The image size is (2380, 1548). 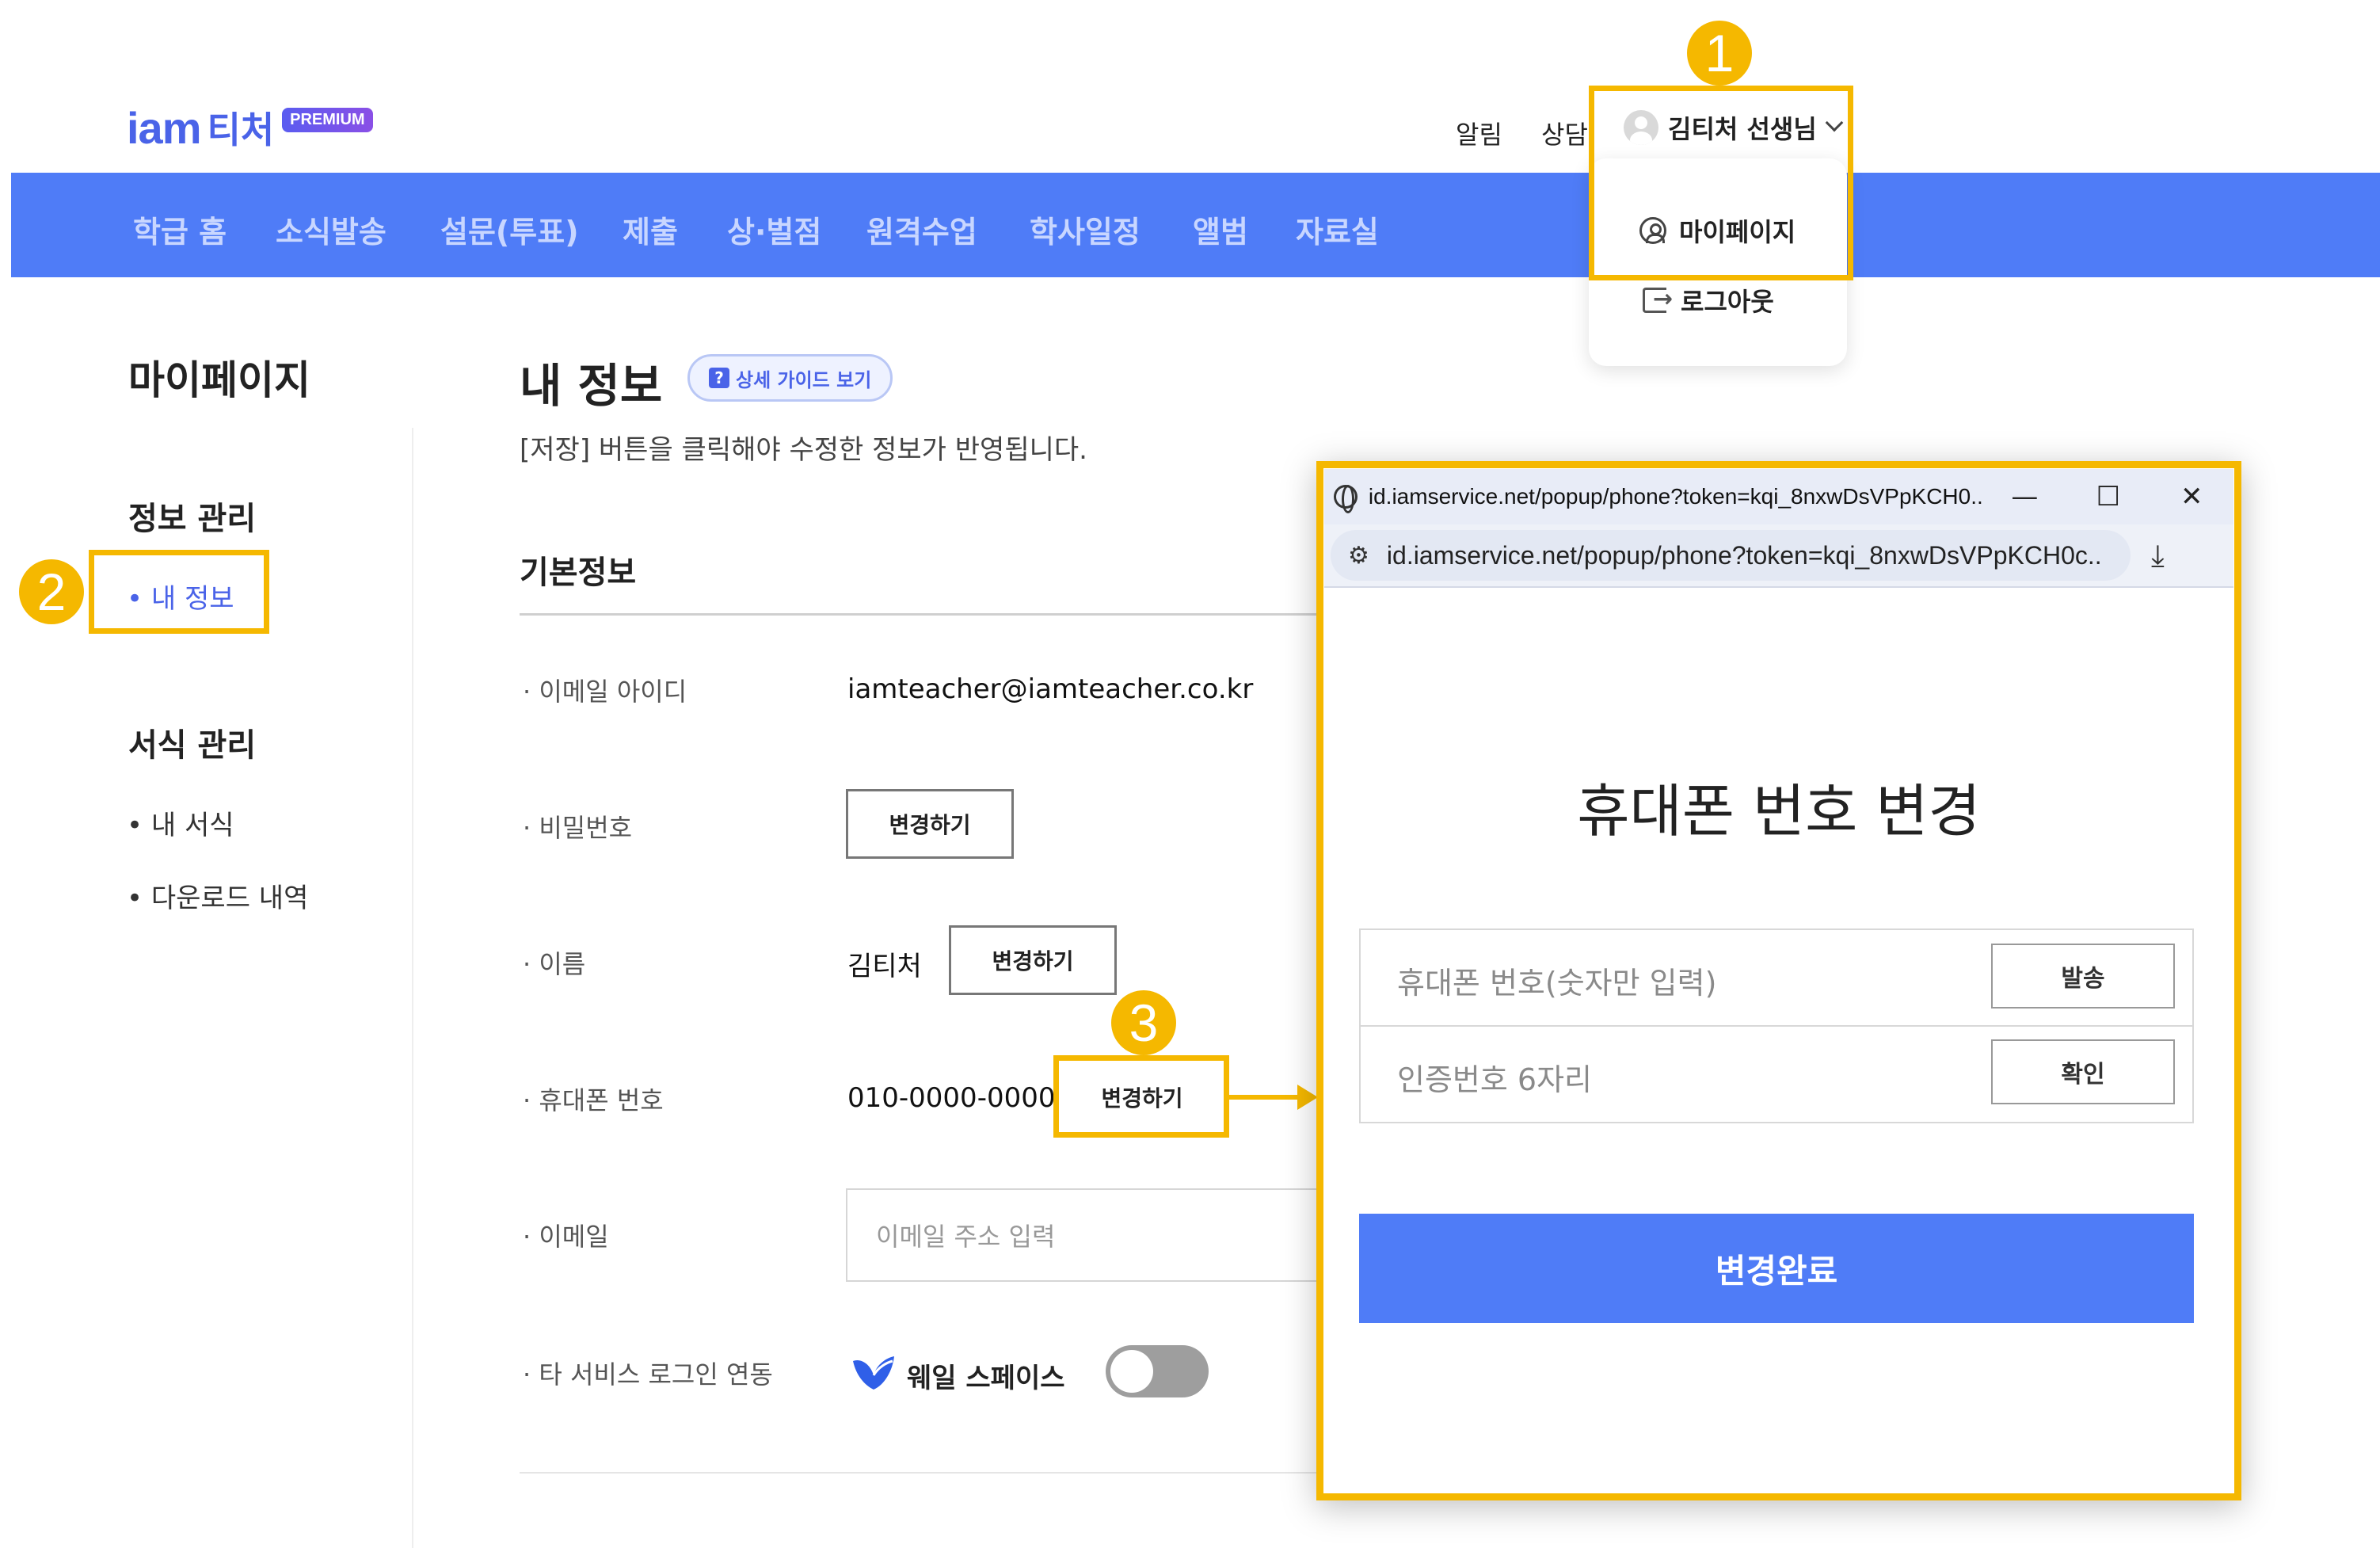 I want to click on complete-change-button: 변경완료, so click(x=1776, y=1268).